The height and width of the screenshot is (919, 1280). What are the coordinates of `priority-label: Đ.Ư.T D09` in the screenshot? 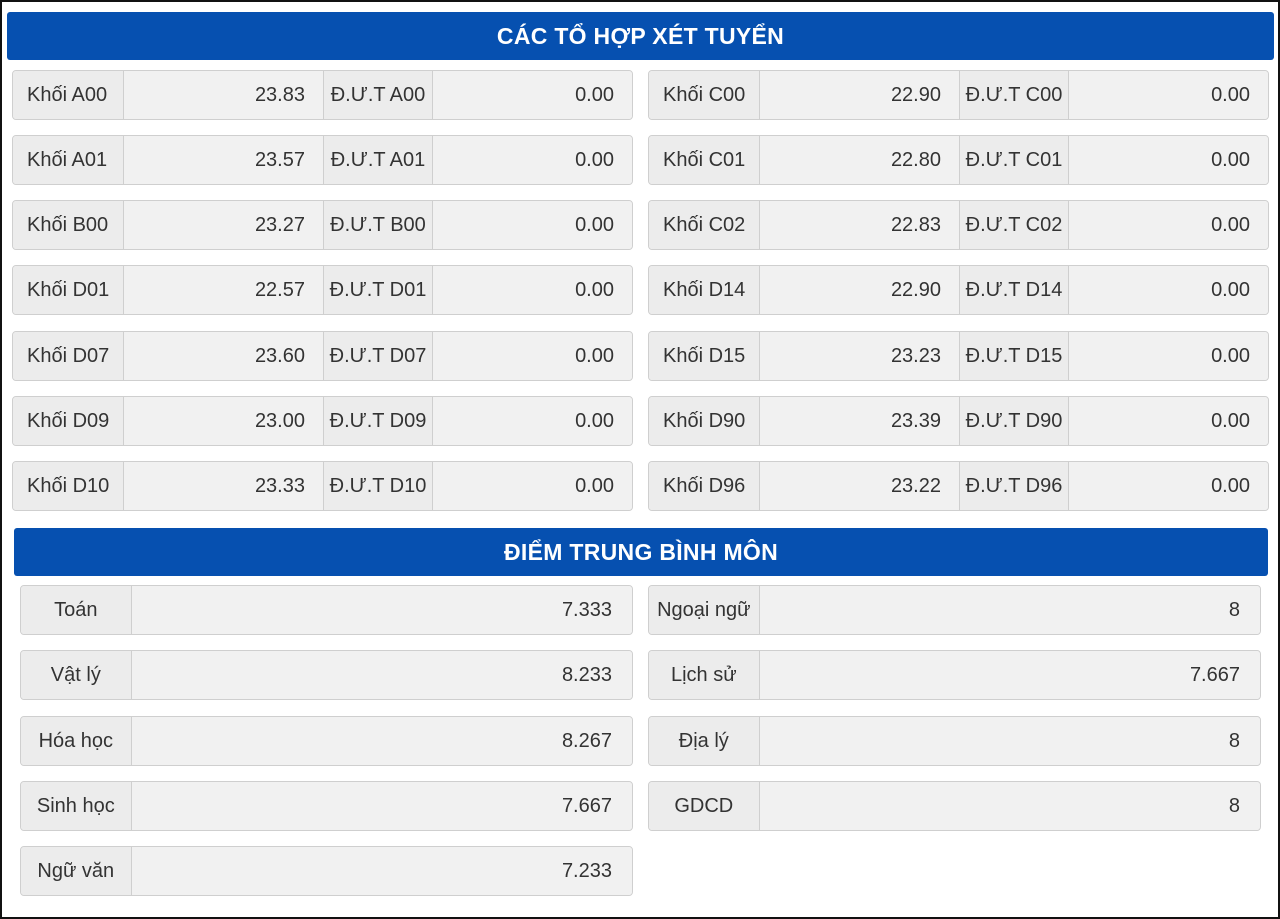 It's located at (378, 421).